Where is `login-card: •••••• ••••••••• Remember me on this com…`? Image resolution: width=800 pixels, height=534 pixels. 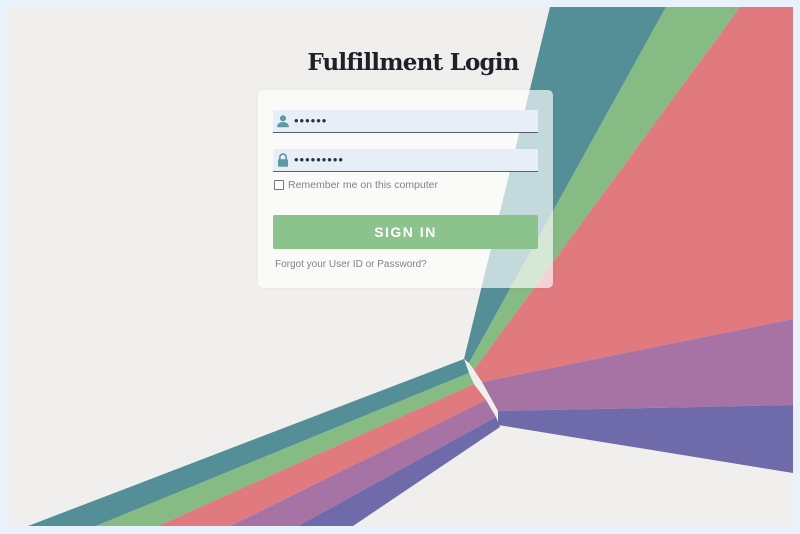
login-card: •••••• ••••••••• Remember me on this com… is located at coordinates (405, 189).